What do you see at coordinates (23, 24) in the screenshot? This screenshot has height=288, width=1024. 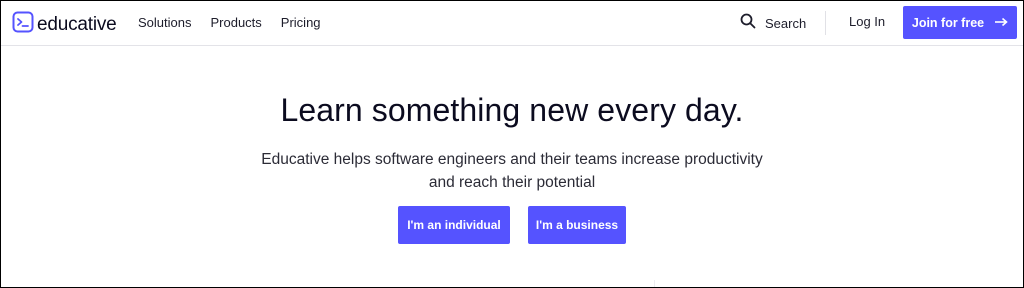 I see `terminal-logo-icon` at bounding box center [23, 24].